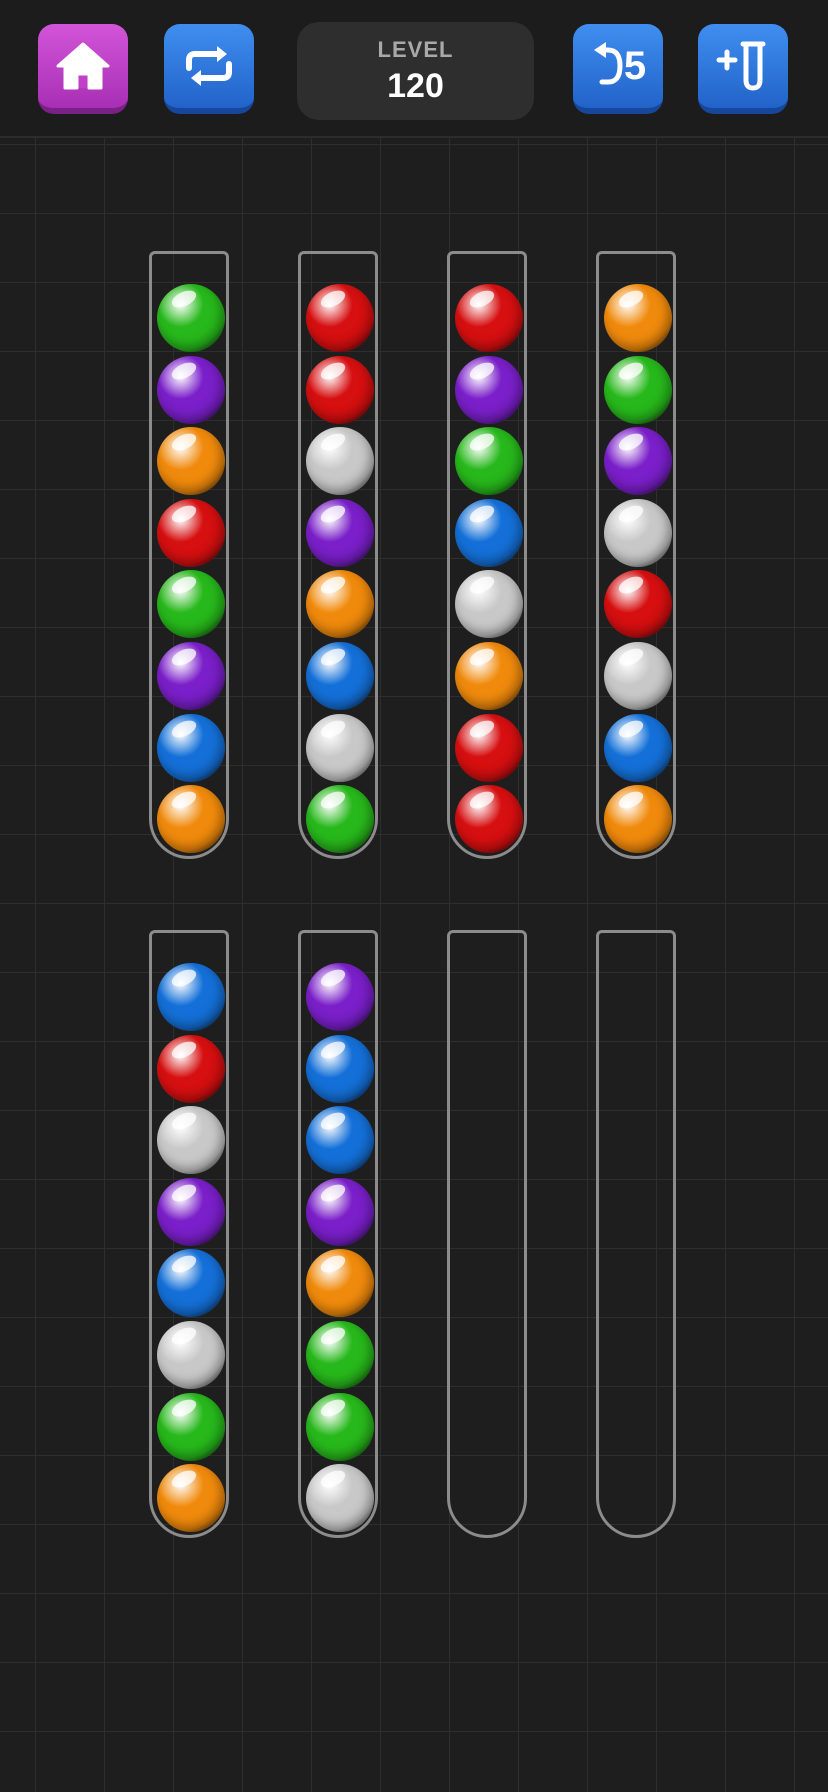 This screenshot has width=828, height=1792. I want to click on add-tube-button, so click(743, 69).